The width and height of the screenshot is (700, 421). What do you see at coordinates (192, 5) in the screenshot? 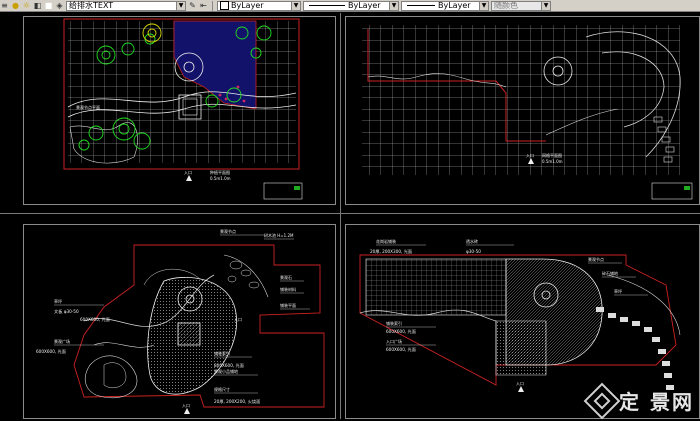
I see `make-current-icon: ✎` at bounding box center [192, 5].